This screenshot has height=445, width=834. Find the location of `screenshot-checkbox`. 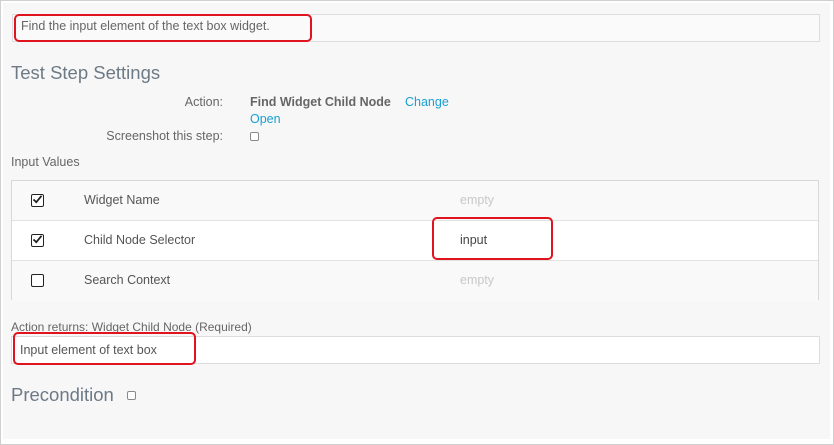

screenshot-checkbox is located at coordinates (254, 136).